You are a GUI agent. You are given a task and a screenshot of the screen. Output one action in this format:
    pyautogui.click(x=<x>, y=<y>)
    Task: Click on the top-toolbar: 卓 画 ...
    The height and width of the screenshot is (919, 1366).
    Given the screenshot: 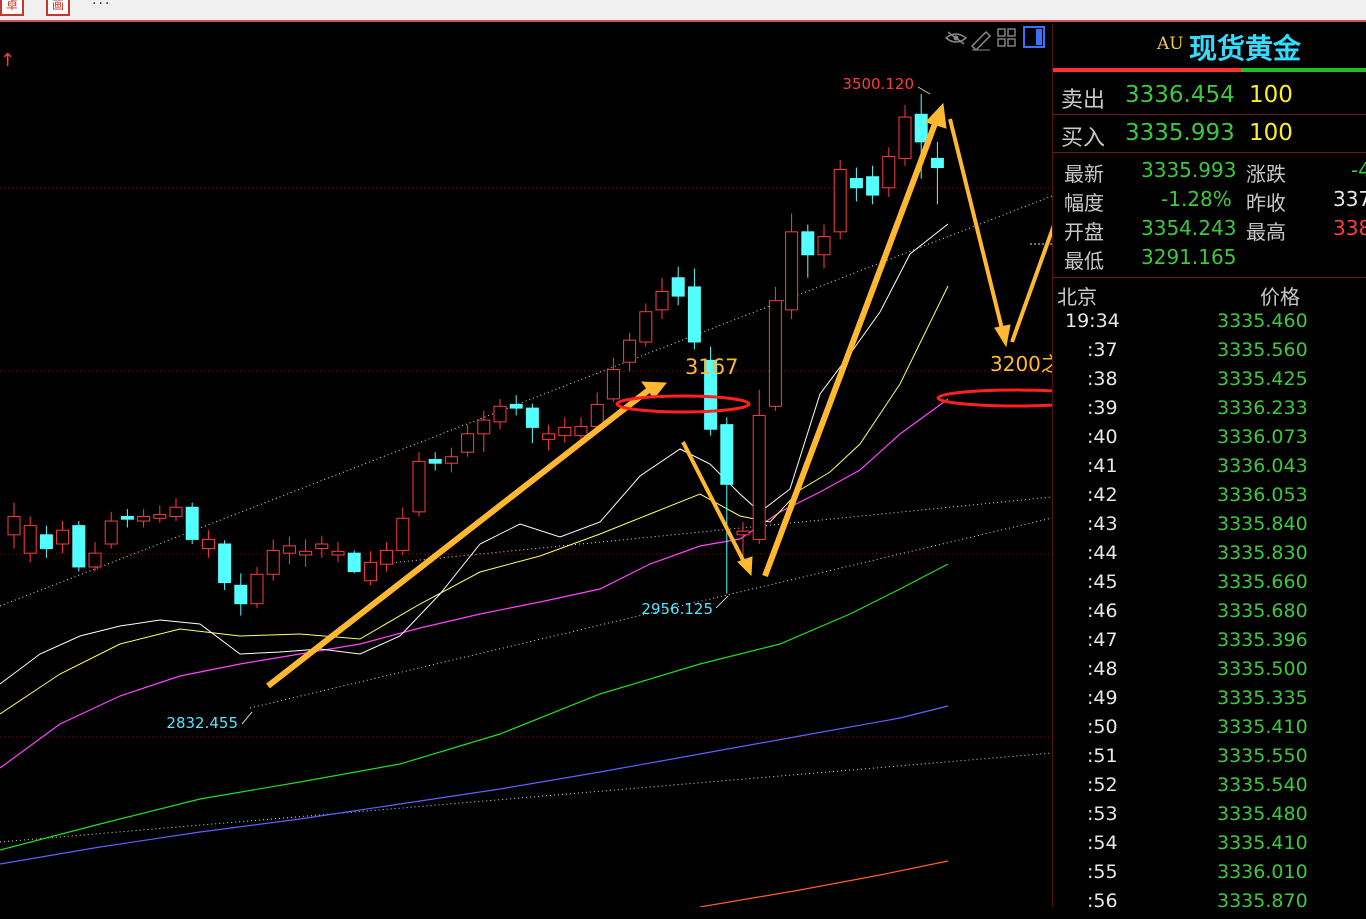 What is the action you would take?
    pyautogui.click(x=683, y=11)
    